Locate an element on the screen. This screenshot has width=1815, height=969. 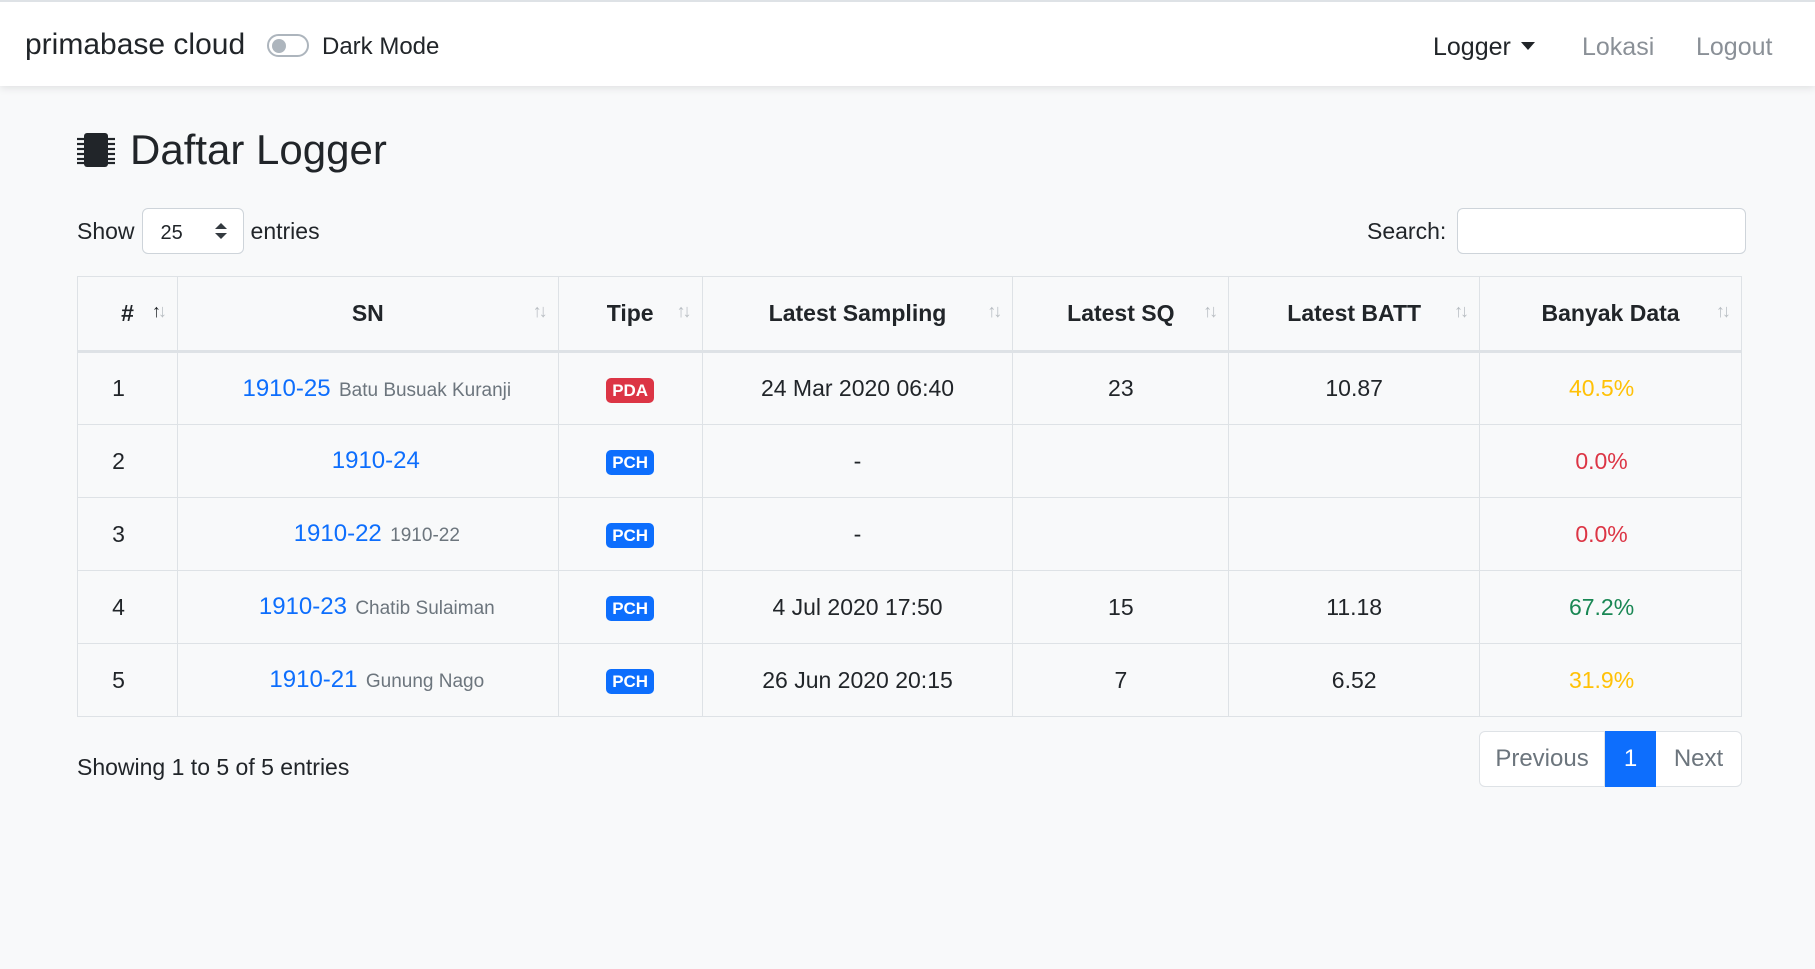
table-row: 3 1910-22 1910-22 PCH - 0.0% is located at coordinates (909, 534).